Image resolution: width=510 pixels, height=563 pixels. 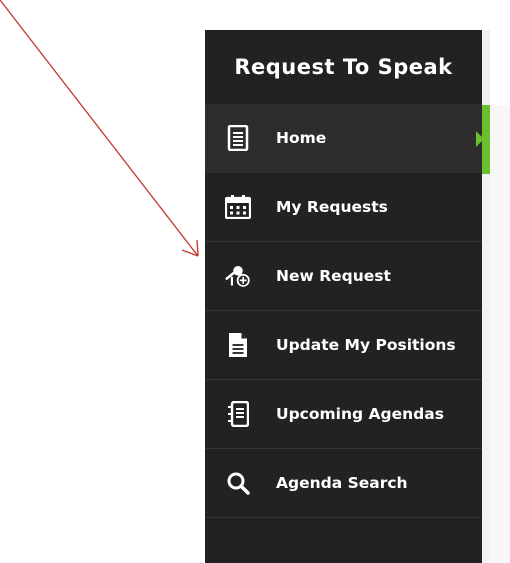 What do you see at coordinates (301, 138) in the screenshot?
I see `sidebar-item-label: Home` at bounding box center [301, 138].